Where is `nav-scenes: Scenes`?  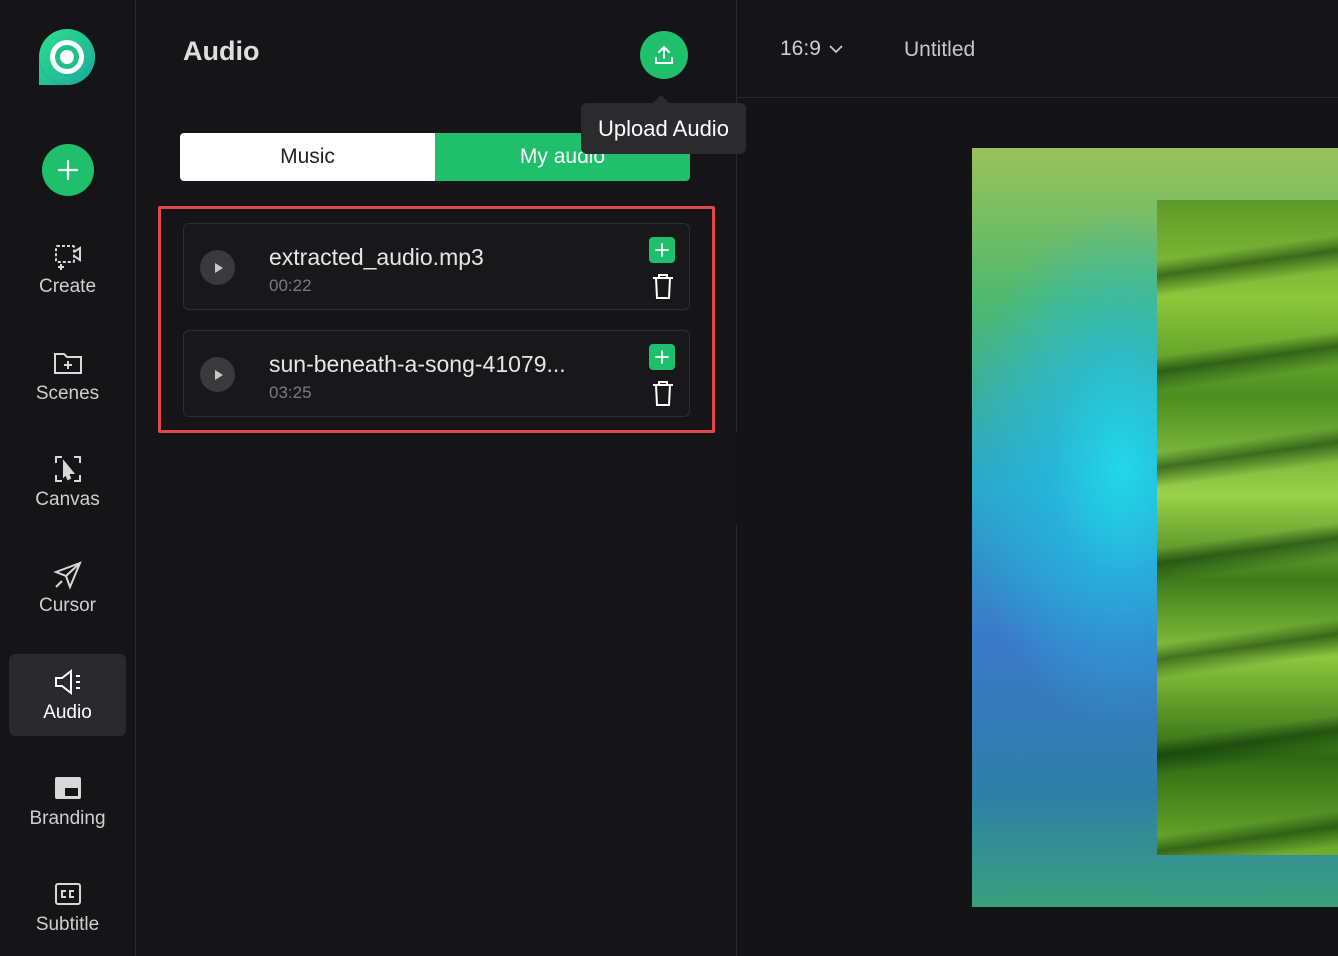
nav-scenes: Scenes is located at coordinates (67, 376).